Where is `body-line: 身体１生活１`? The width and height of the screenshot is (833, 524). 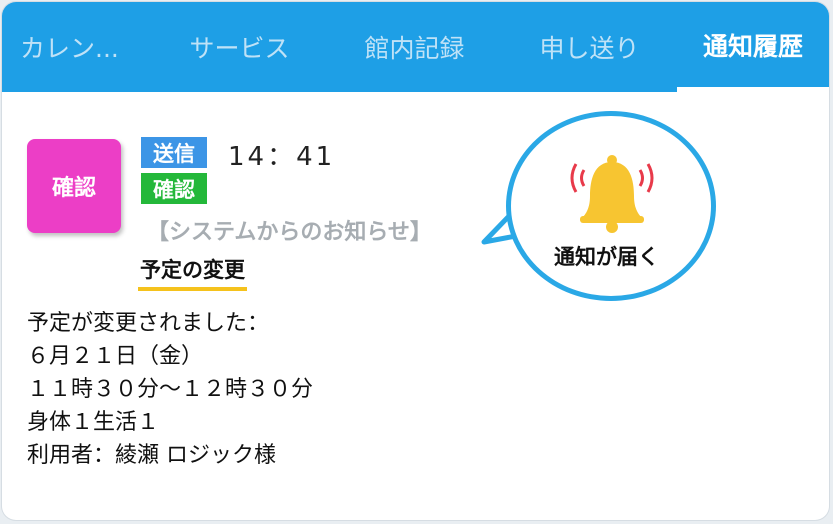
body-line: 身体１生活１ is located at coordinates (93, 422).